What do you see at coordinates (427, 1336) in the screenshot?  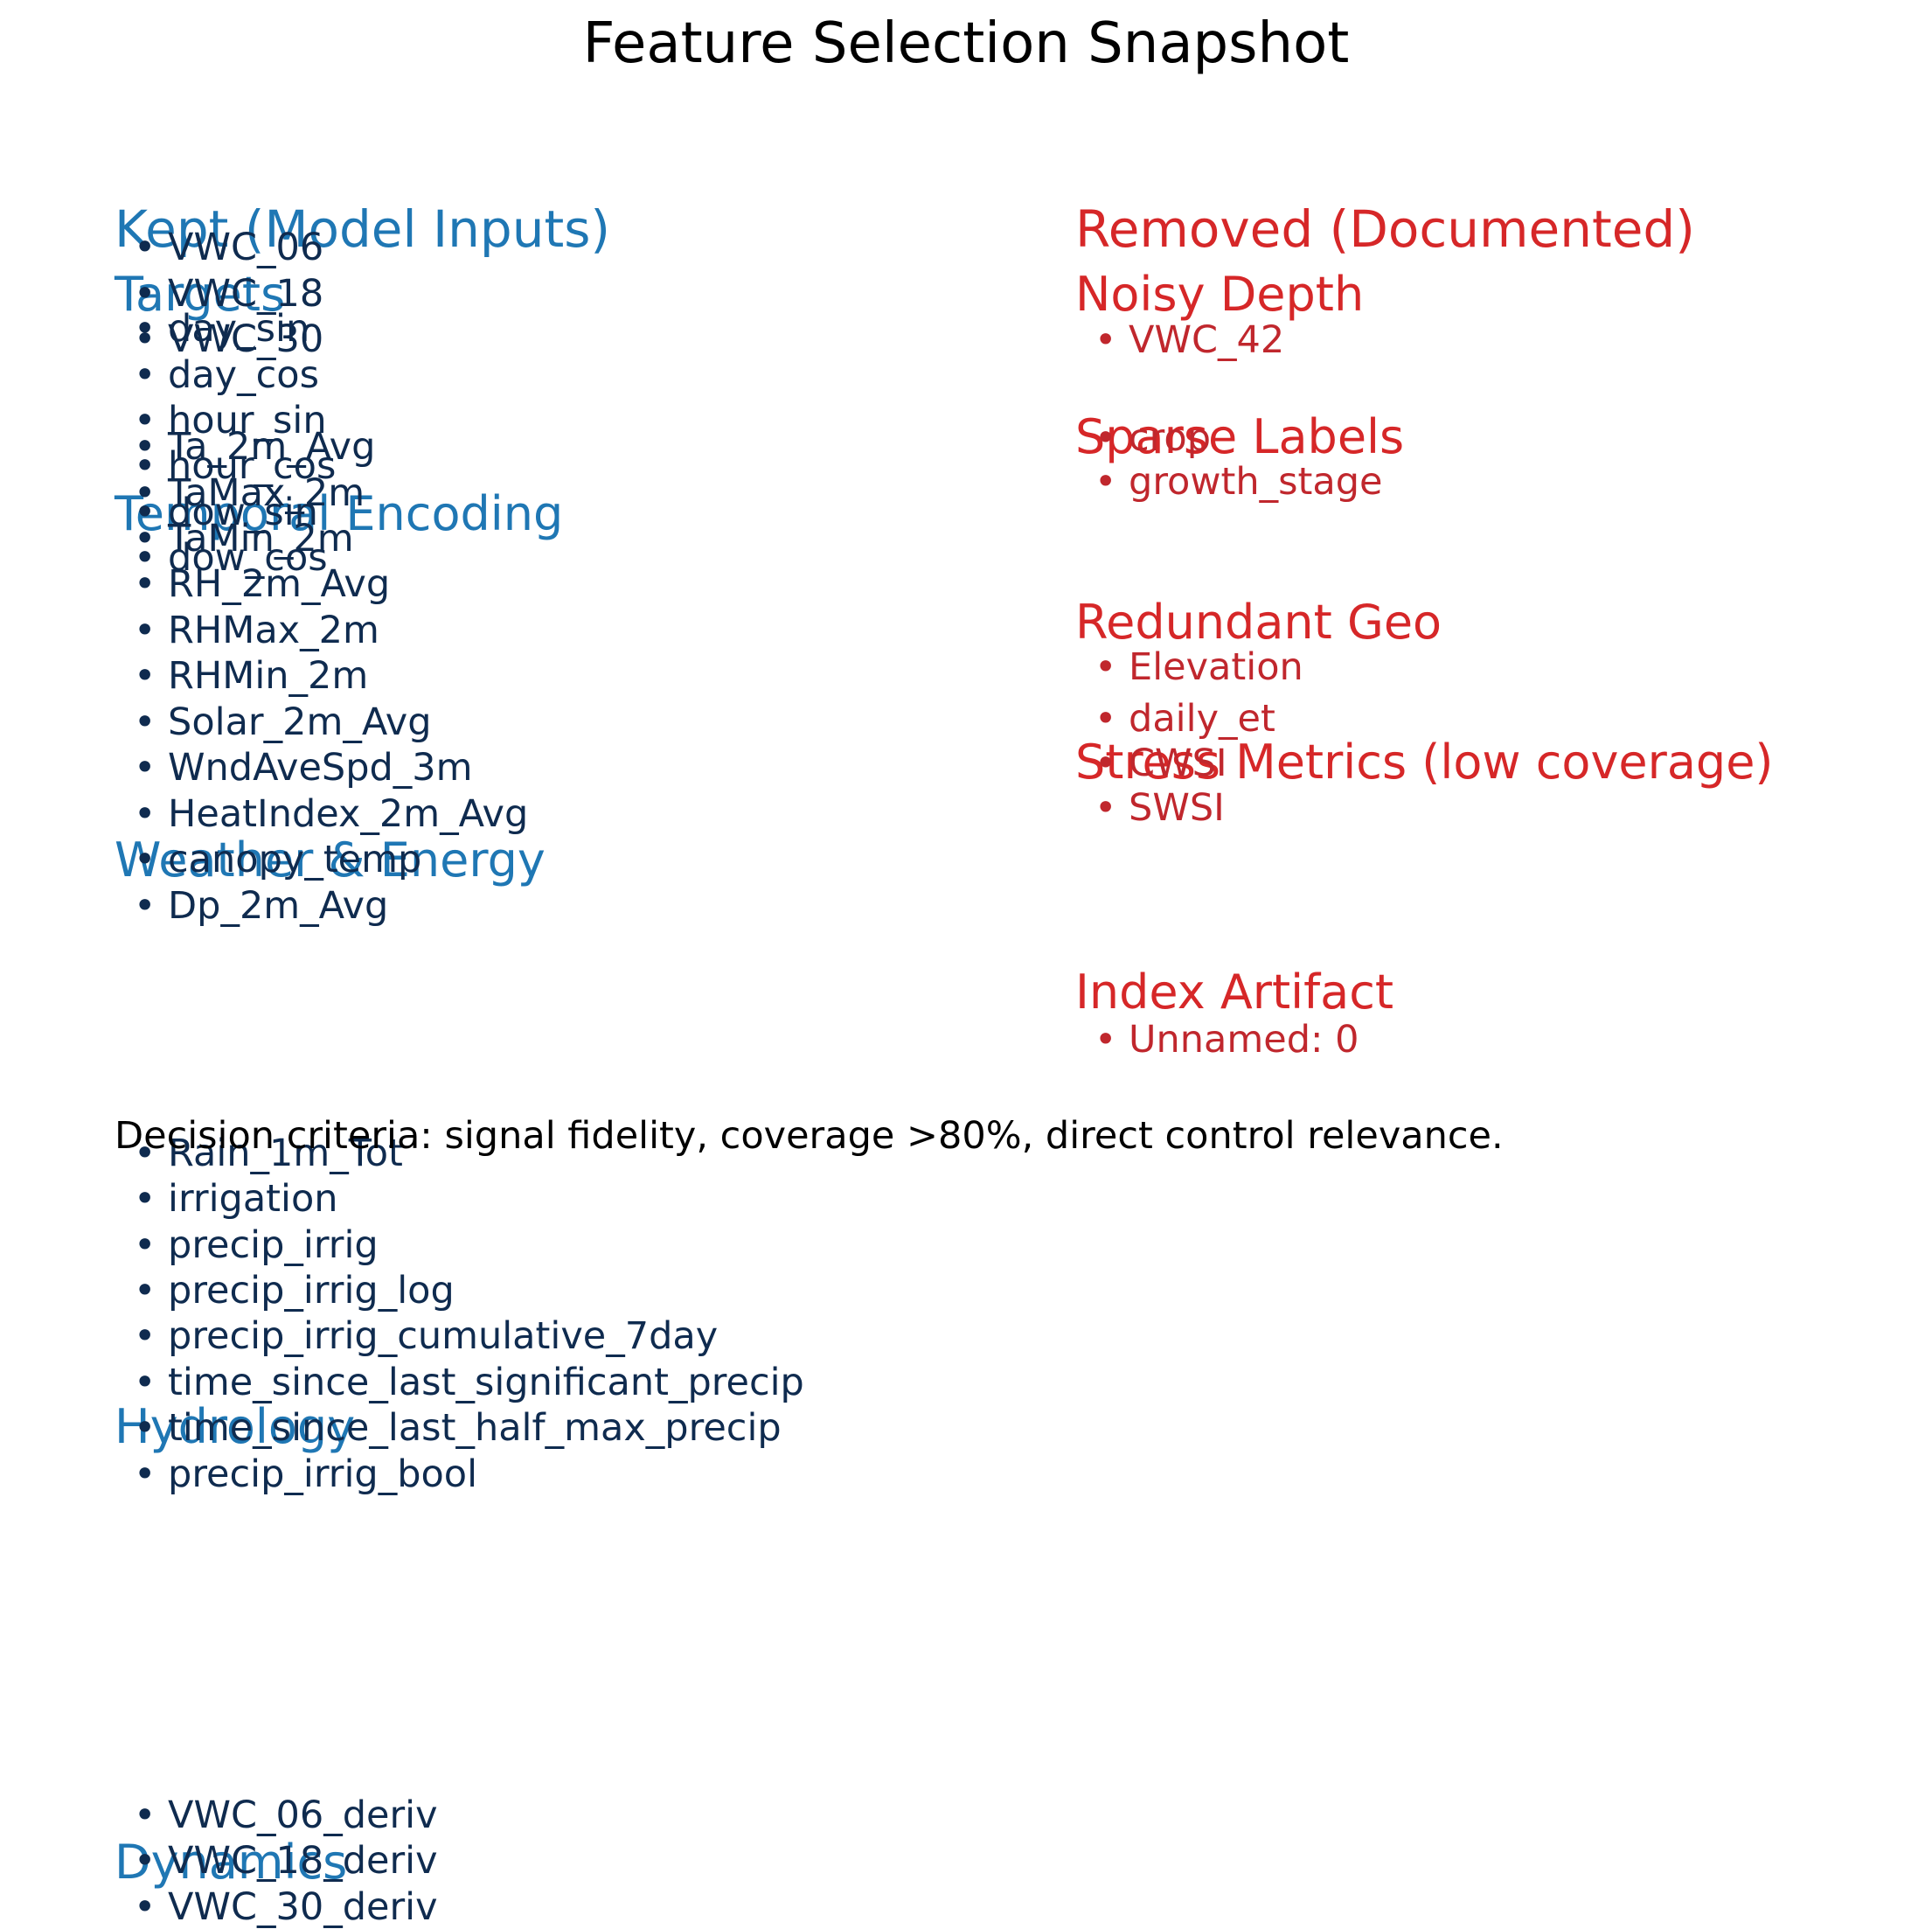 I see `list-item: • precip_irrig_cumulative_7day` at bounding box center [427, 1336].